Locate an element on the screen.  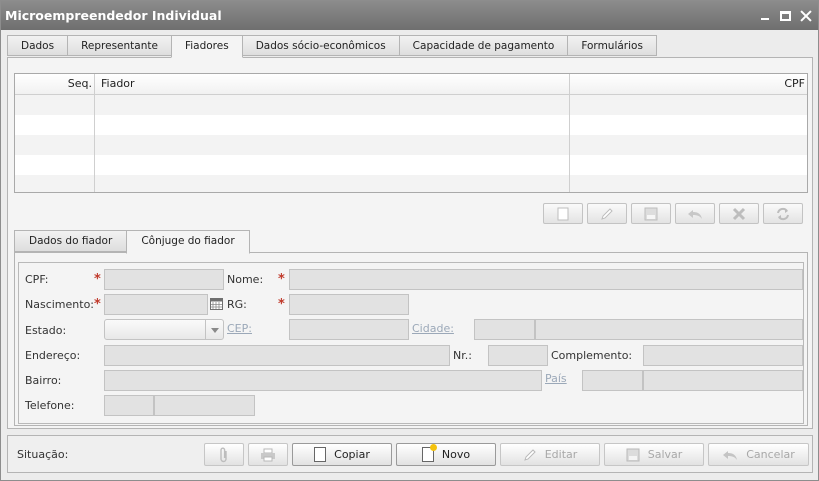
bairro-field is located at coordinates (323, 380).